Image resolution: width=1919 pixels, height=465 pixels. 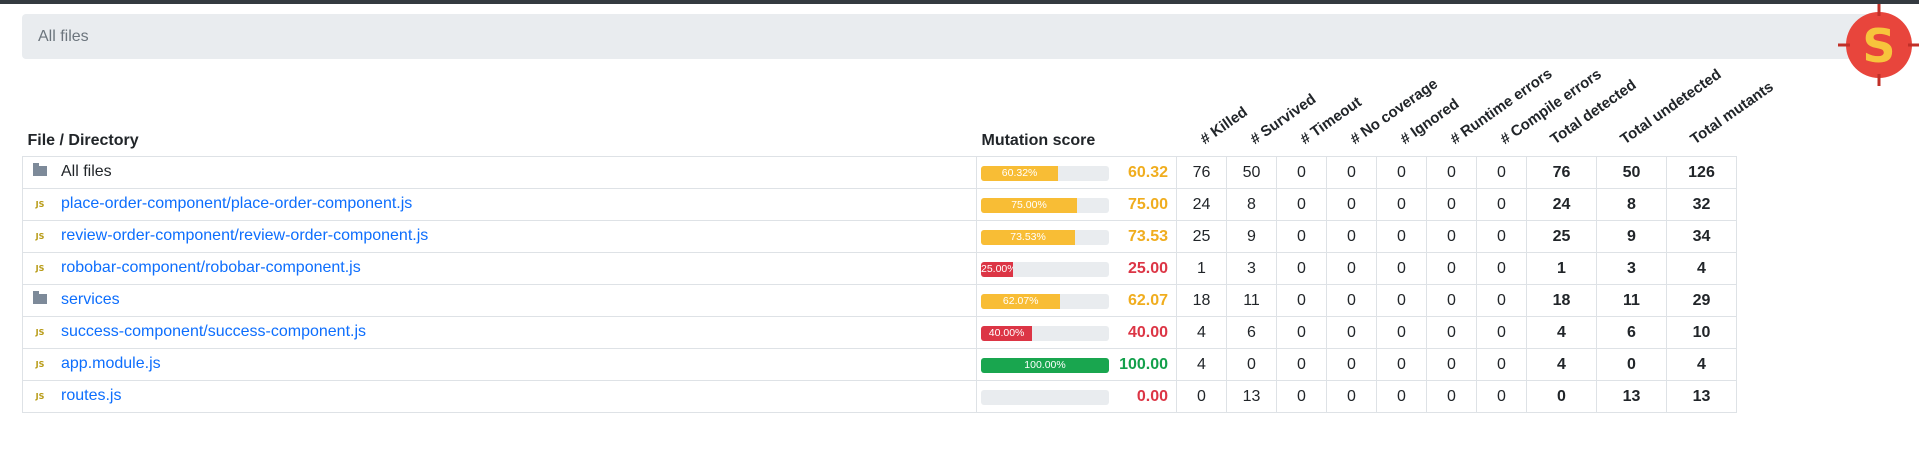 I want to click on score-value: 73.53, so click(x=1147, y=236).